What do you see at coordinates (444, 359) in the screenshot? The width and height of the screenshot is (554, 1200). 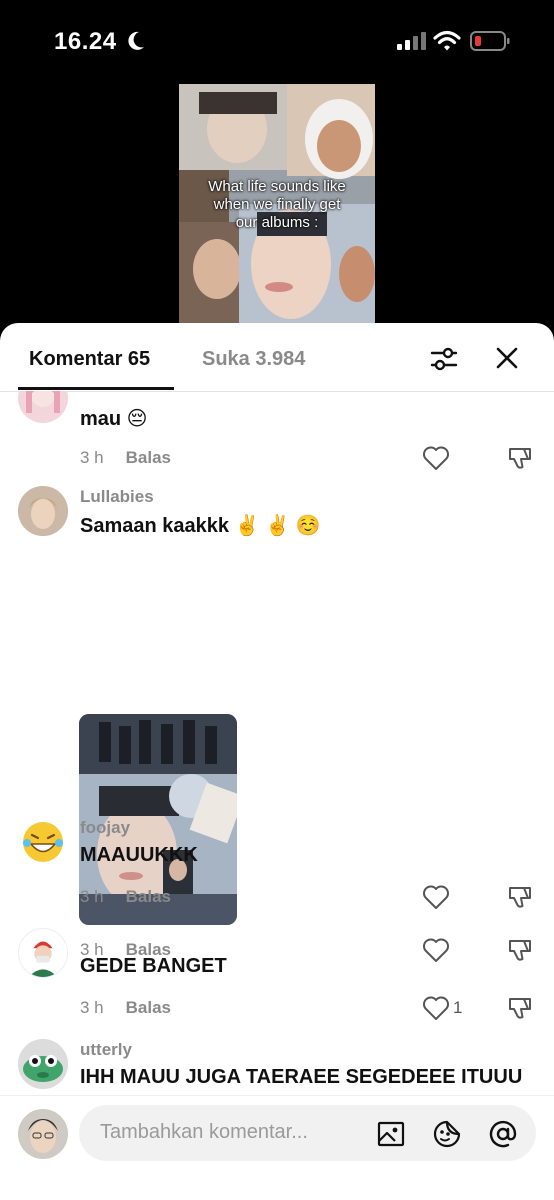 I see `filter-icon` at bounding box center [444, 359].